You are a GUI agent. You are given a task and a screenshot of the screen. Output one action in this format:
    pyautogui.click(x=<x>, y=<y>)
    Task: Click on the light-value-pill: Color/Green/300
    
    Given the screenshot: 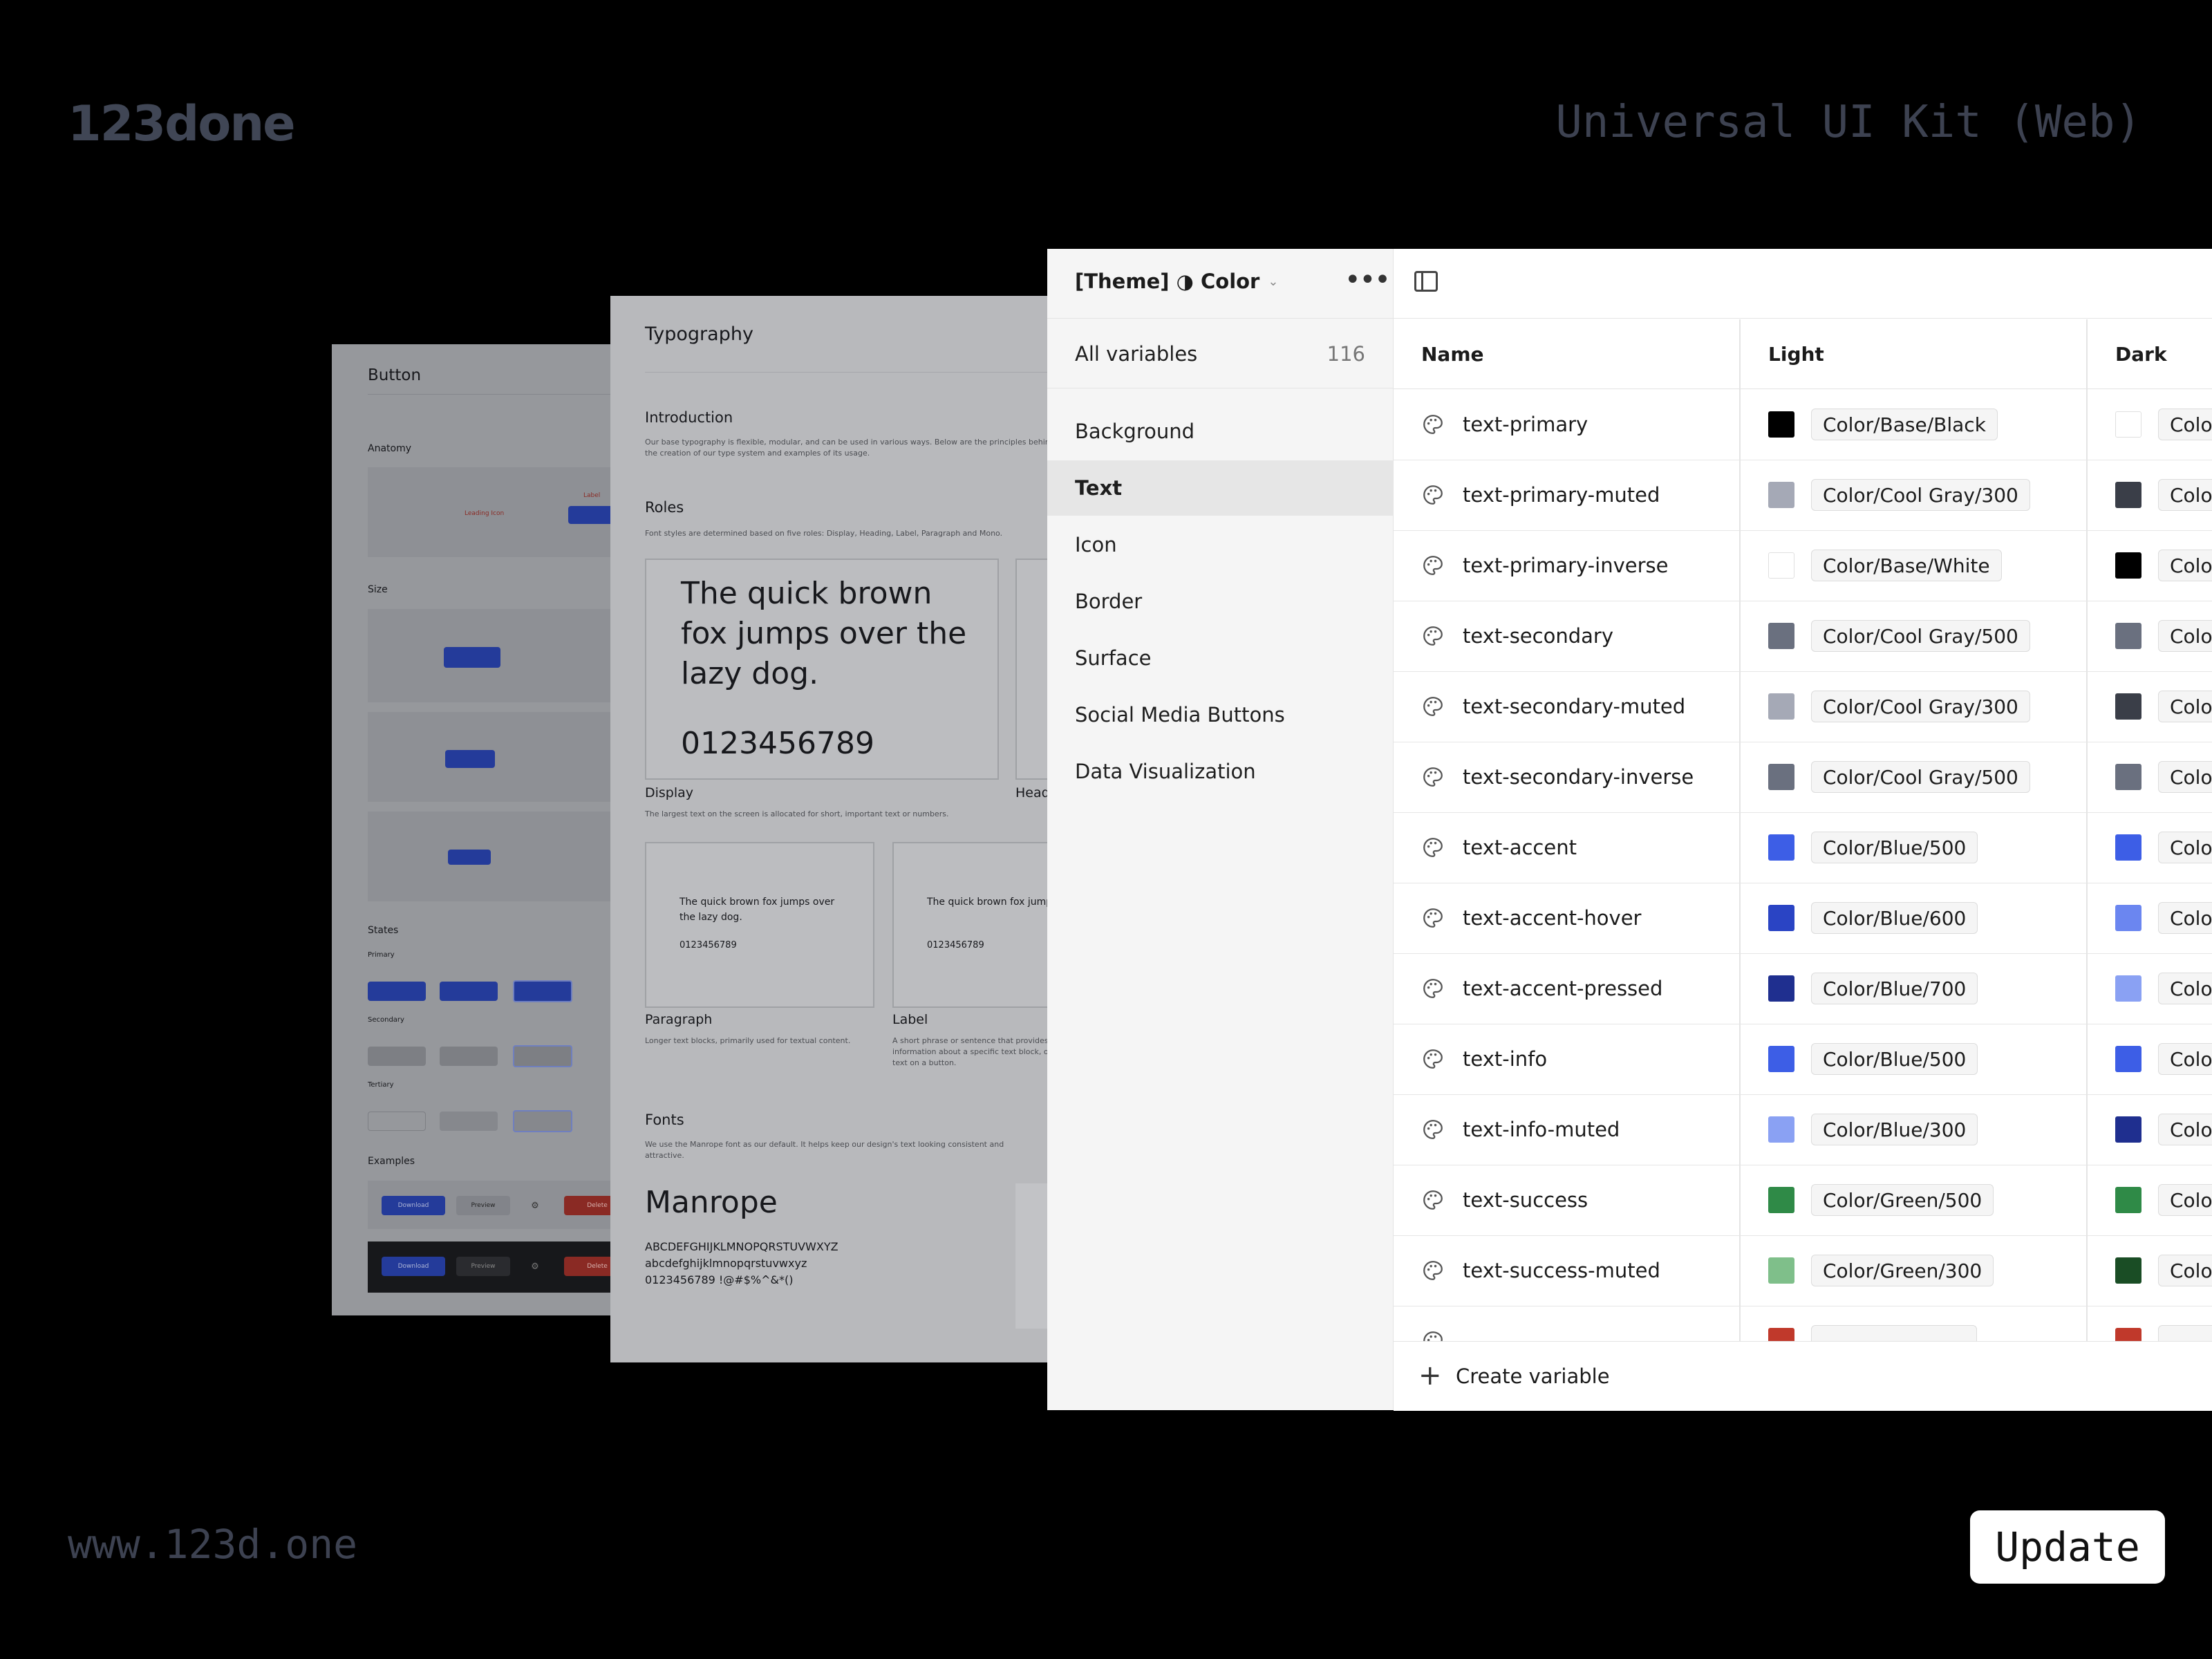 What is the action you would take?
    pyautogui.click(x=1902, y=1270)
    